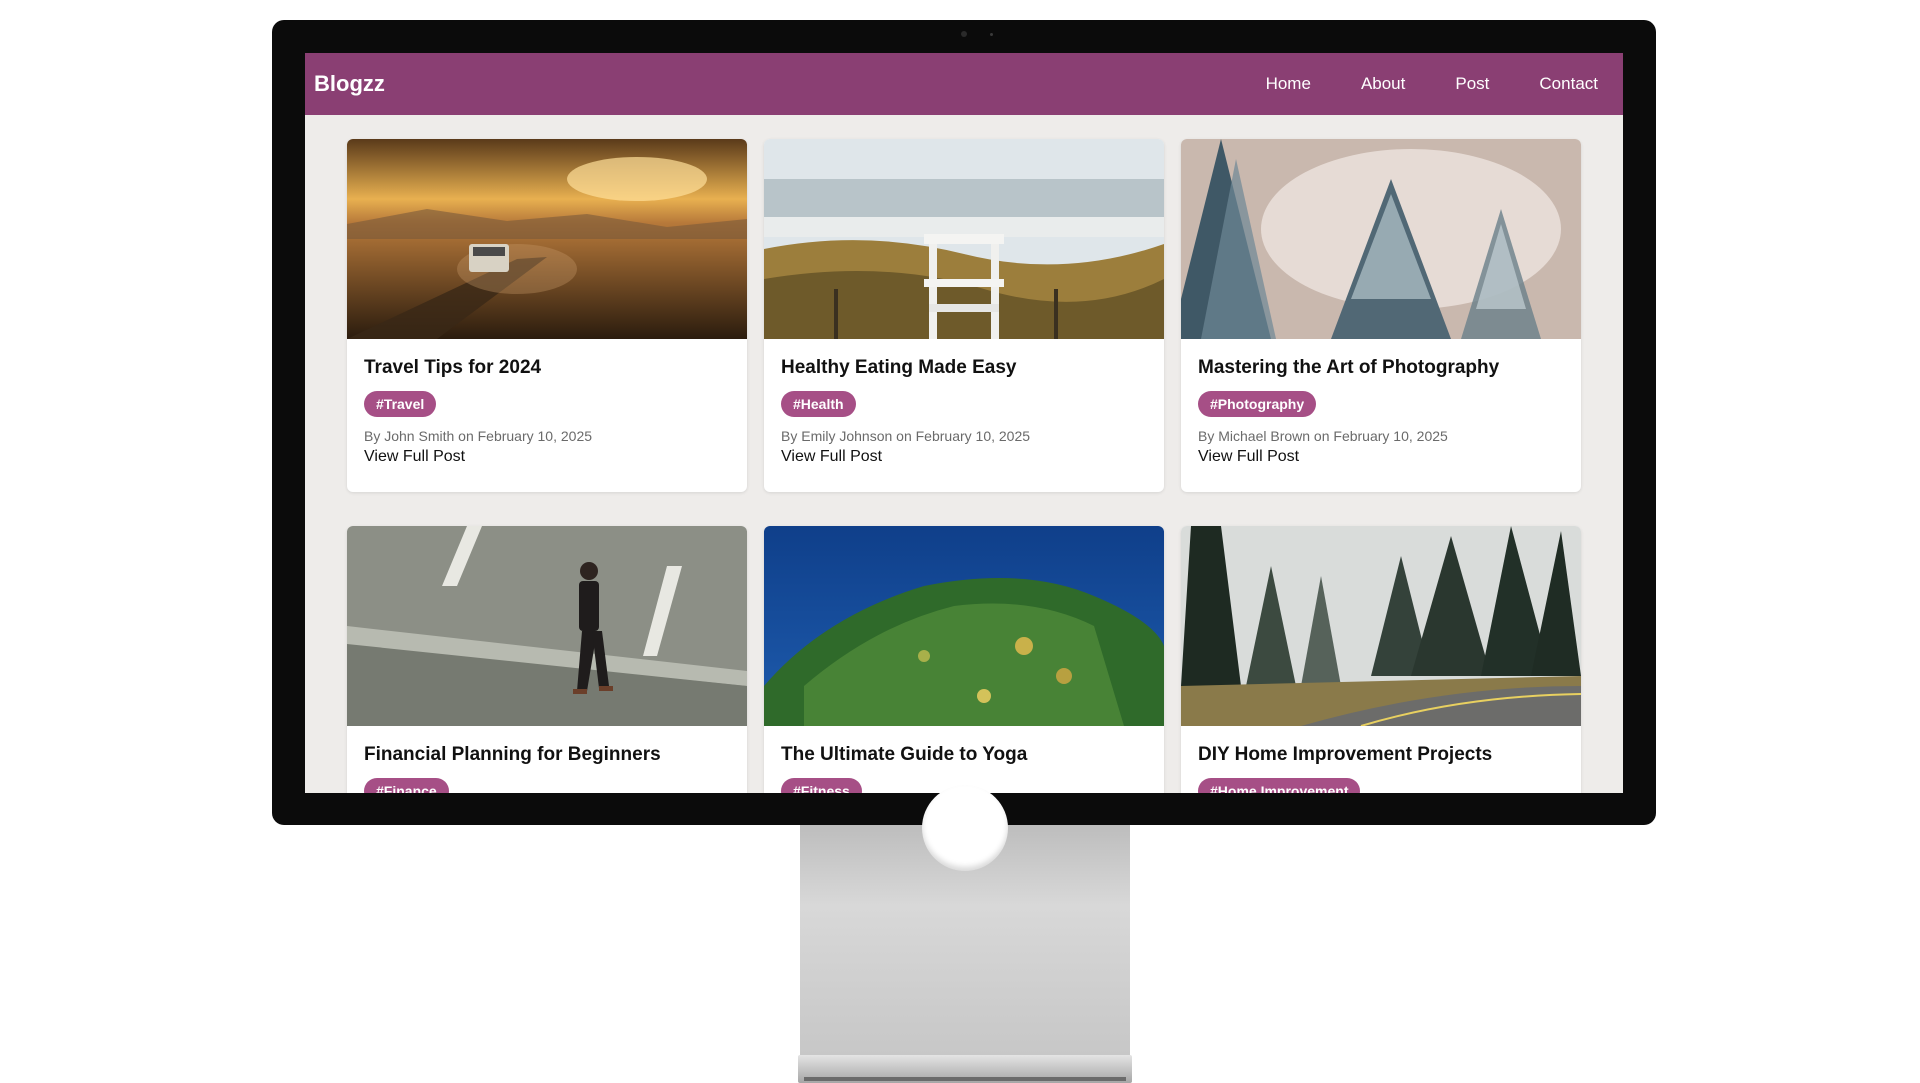  Describe the element at coordinates (991, 34) in the screenshot. I see `sensor-dot` at that location.